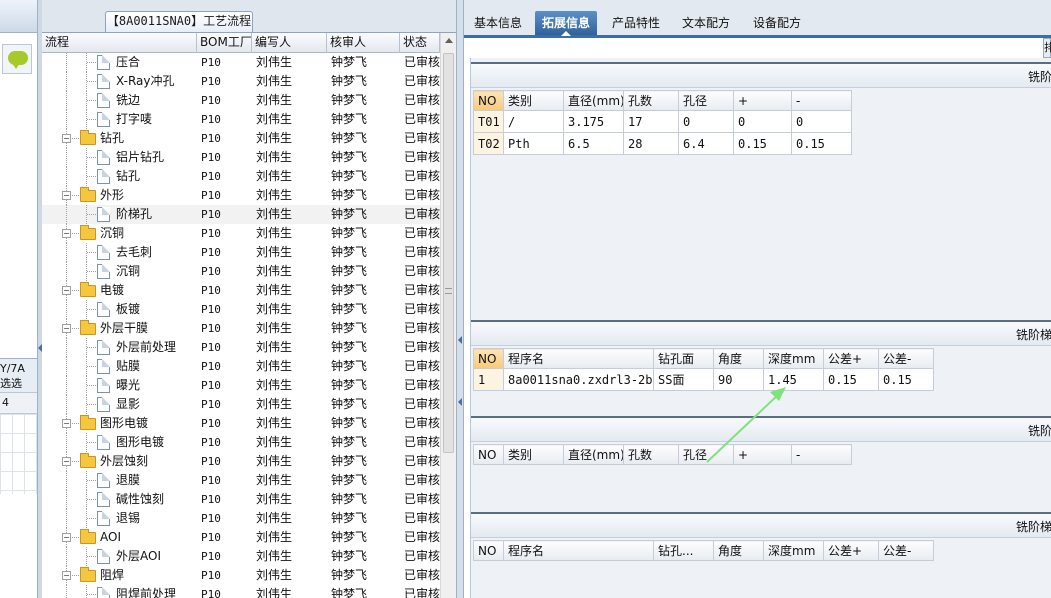  I want to click on tree-row: 图形电镀 P10 刘伟生 钟梦飞 已审核, so click(241, 442).